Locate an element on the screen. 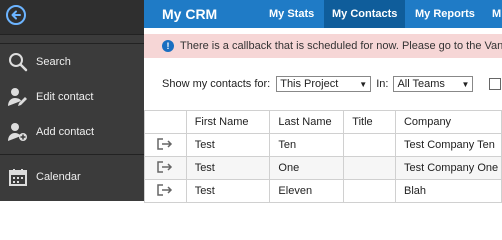 This screenshot has height=240, width=502. calendar-icon is located at coordinates (18, 177).